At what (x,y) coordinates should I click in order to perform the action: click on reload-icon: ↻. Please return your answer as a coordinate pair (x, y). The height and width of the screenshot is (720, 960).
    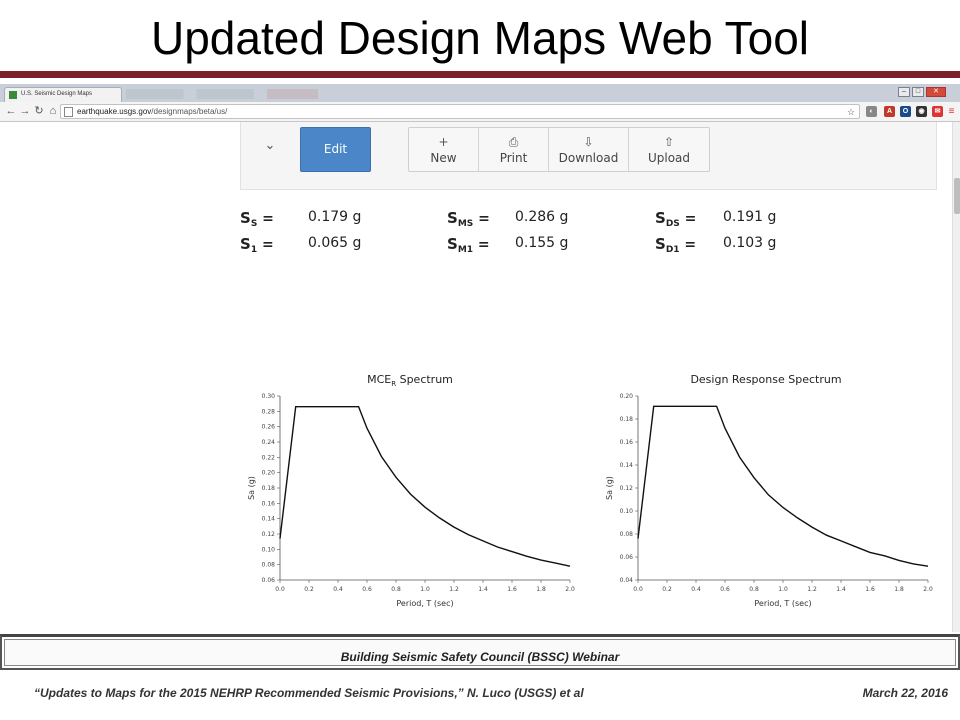
    Looking at the image, I should click on (39, 111).